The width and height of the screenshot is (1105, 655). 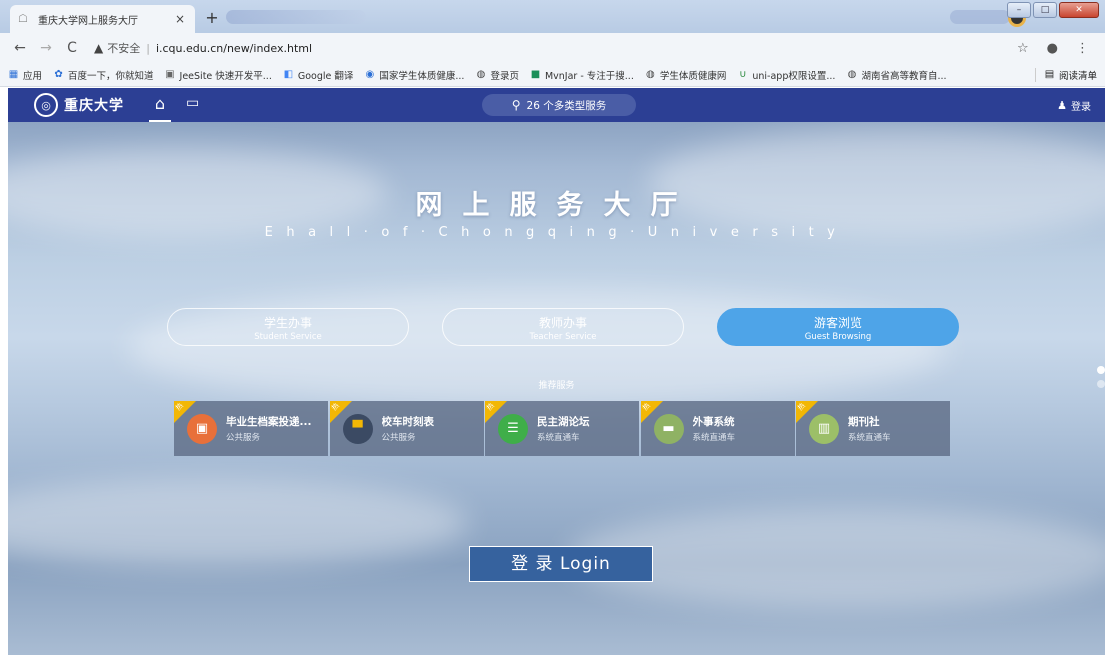 I want to click on home-icon: ⌂, so click(x=160, y=108).